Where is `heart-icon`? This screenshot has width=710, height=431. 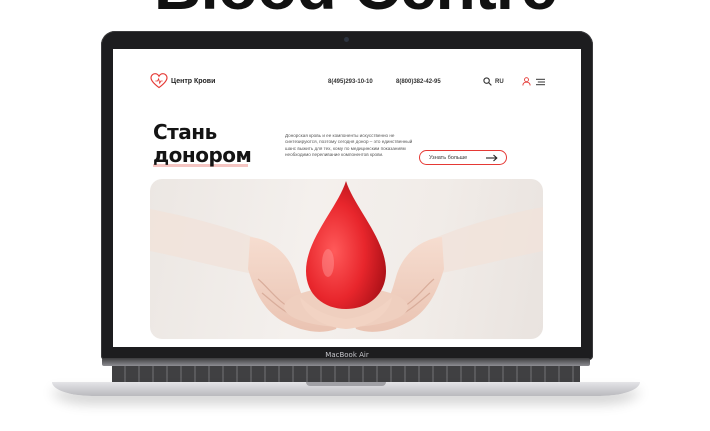
heart-icon is located at coordinates (159, 81).